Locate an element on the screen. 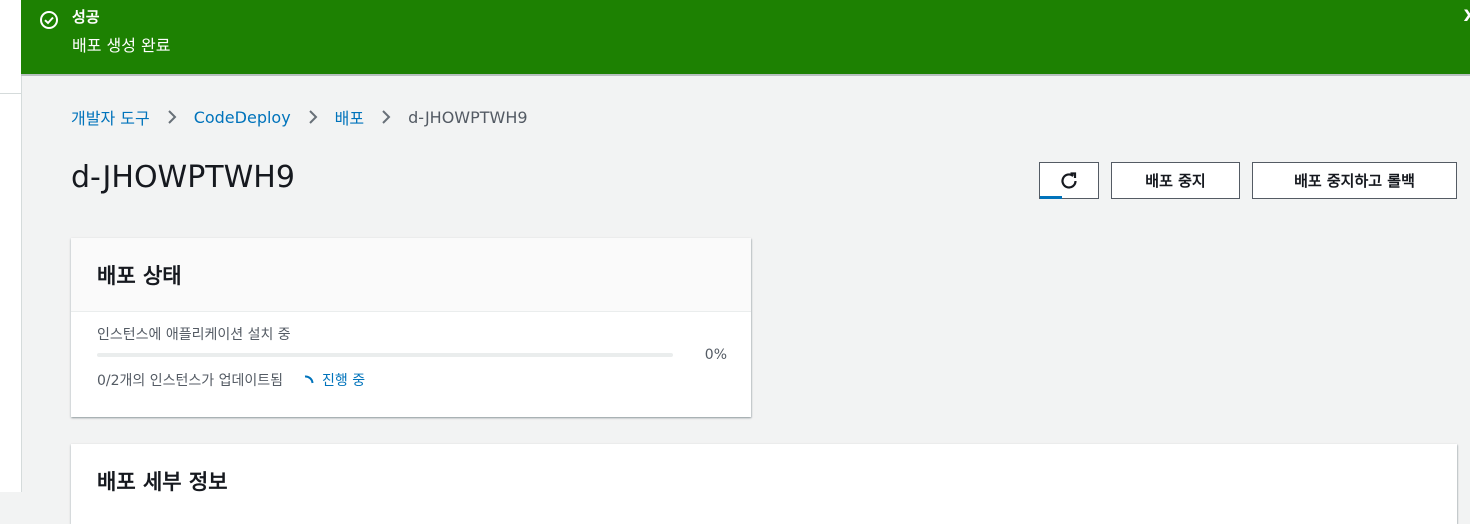 The image size is (1470, 524). step-label: 인스턴스에 애플리케이션 설치 중 is located at coordinates (194, 335).